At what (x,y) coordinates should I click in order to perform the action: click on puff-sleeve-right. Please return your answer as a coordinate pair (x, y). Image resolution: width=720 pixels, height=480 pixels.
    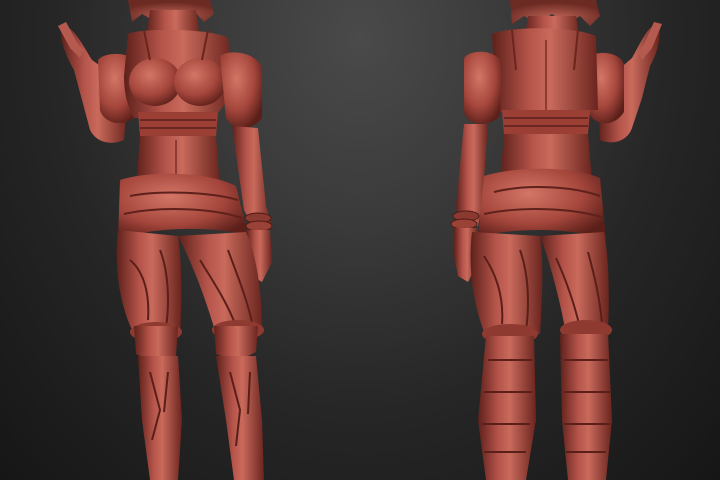
    Looking at the image, I should click on (241, 90).